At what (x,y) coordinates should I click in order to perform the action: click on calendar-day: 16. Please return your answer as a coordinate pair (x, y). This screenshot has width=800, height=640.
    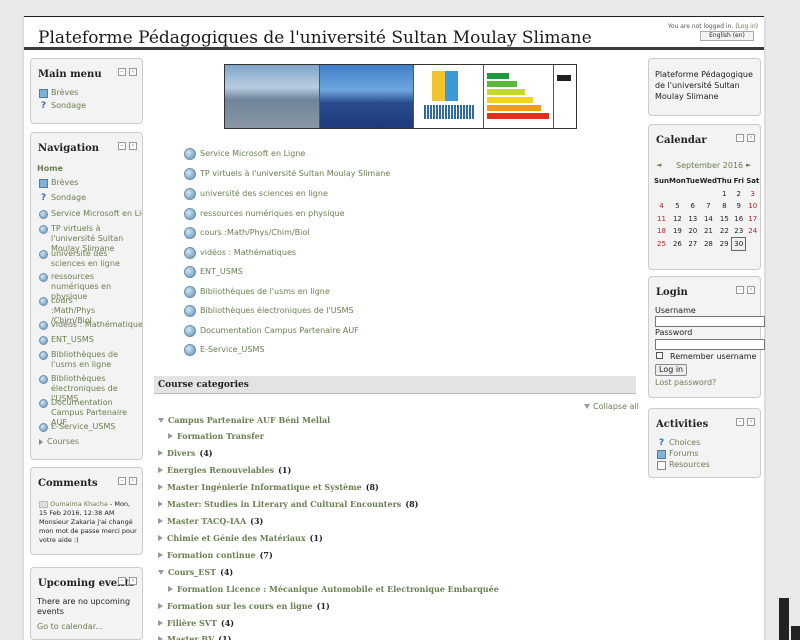
    Looking at the image, I should click on (739, 219).